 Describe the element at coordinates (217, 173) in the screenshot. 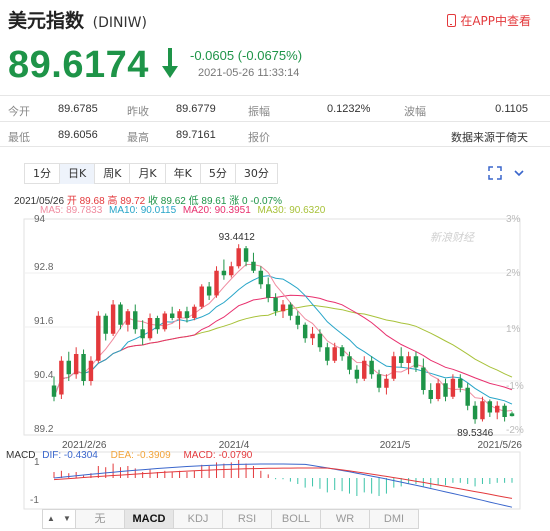

I see `period-tab: 5分` at that location.